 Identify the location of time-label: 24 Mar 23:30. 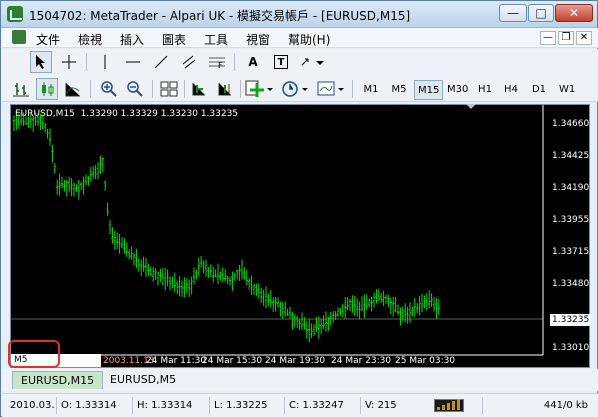
(361, 361).